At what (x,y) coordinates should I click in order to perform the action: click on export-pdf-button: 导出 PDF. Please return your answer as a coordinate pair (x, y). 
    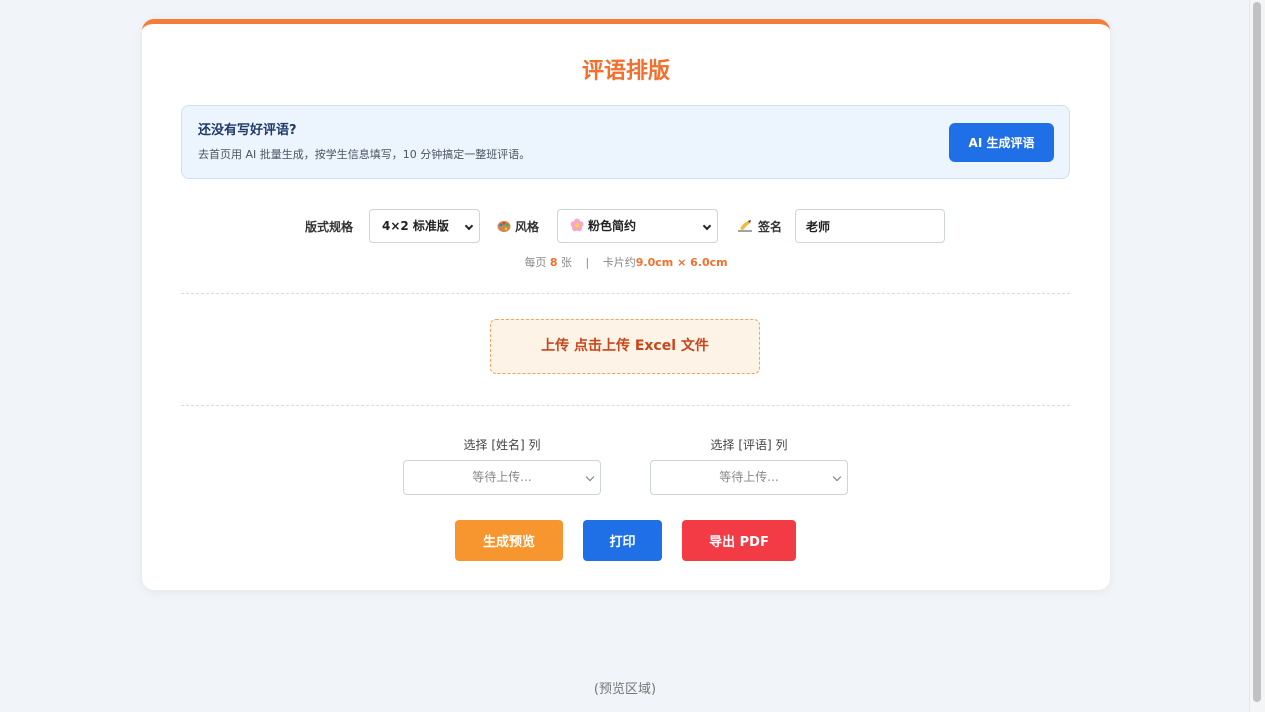
    Looking at the image, I should click on (739, 540).